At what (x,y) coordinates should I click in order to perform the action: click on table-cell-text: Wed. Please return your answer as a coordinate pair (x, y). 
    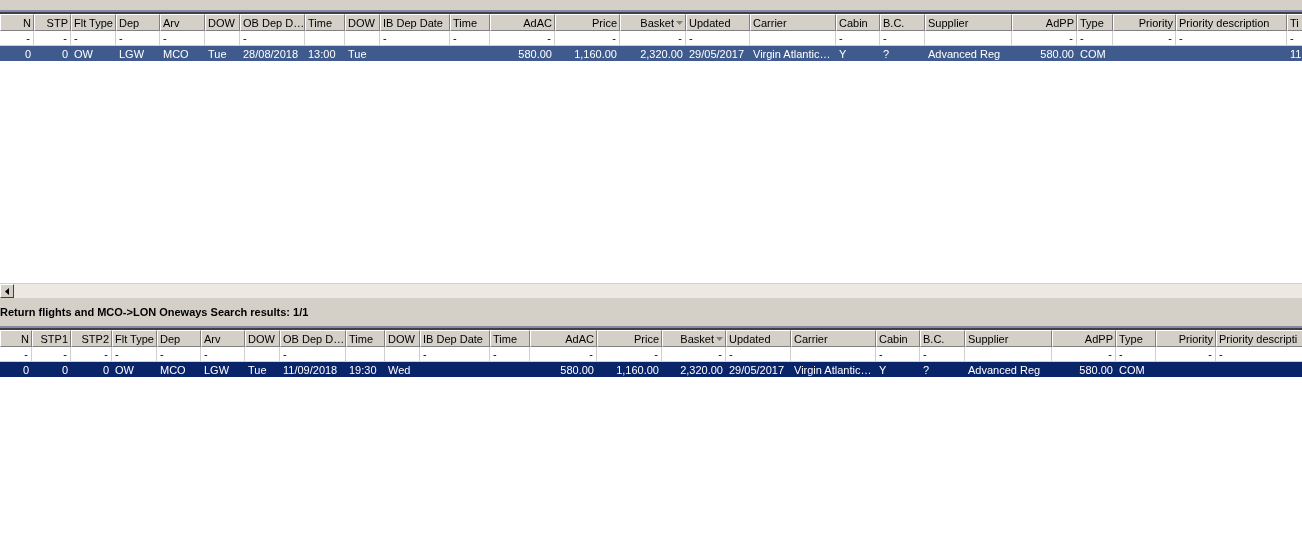
    Looking at the image, I should click on (399, 369).